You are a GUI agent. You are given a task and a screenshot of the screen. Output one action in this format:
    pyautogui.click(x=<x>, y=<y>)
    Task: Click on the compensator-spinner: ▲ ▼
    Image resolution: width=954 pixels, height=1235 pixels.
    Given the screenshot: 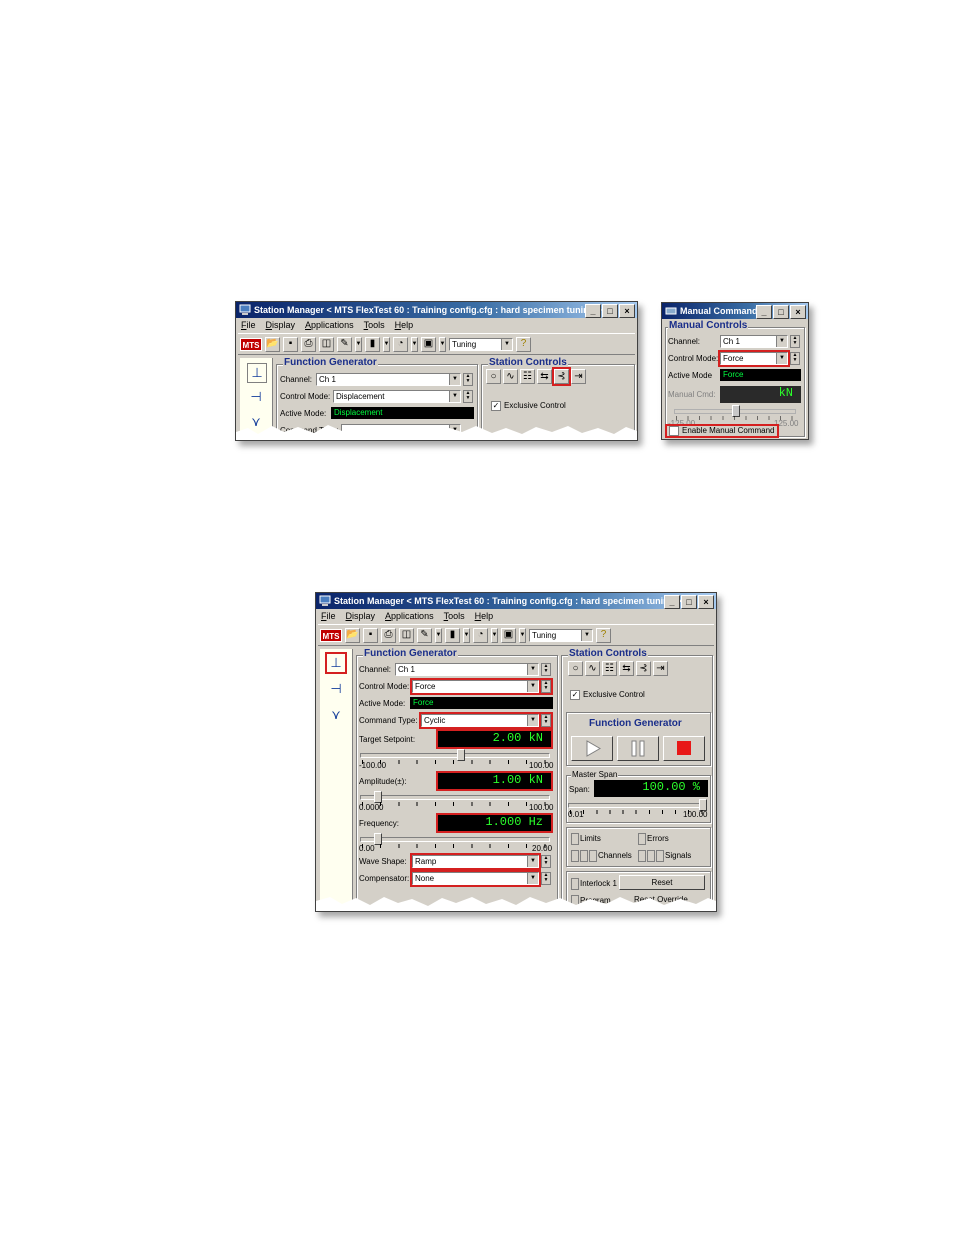 What is the action you would take?
    pyautogui.click(x=546, y=878)
    